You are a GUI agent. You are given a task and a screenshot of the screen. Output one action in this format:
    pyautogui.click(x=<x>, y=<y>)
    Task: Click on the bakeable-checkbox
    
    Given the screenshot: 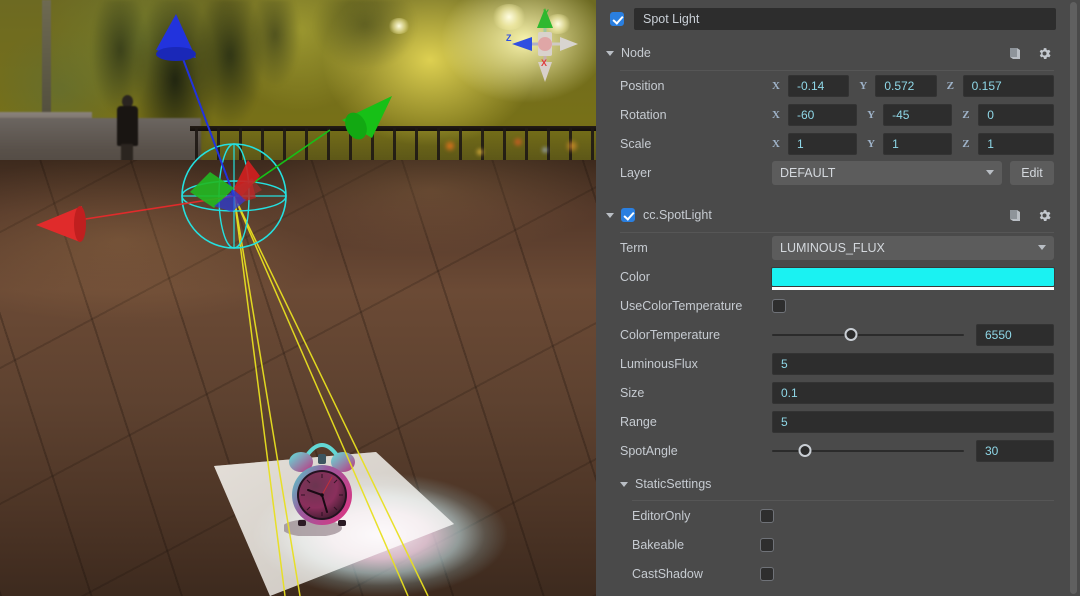 What is the action you would take?
    pyautogui.click(x=767, y=544)
    